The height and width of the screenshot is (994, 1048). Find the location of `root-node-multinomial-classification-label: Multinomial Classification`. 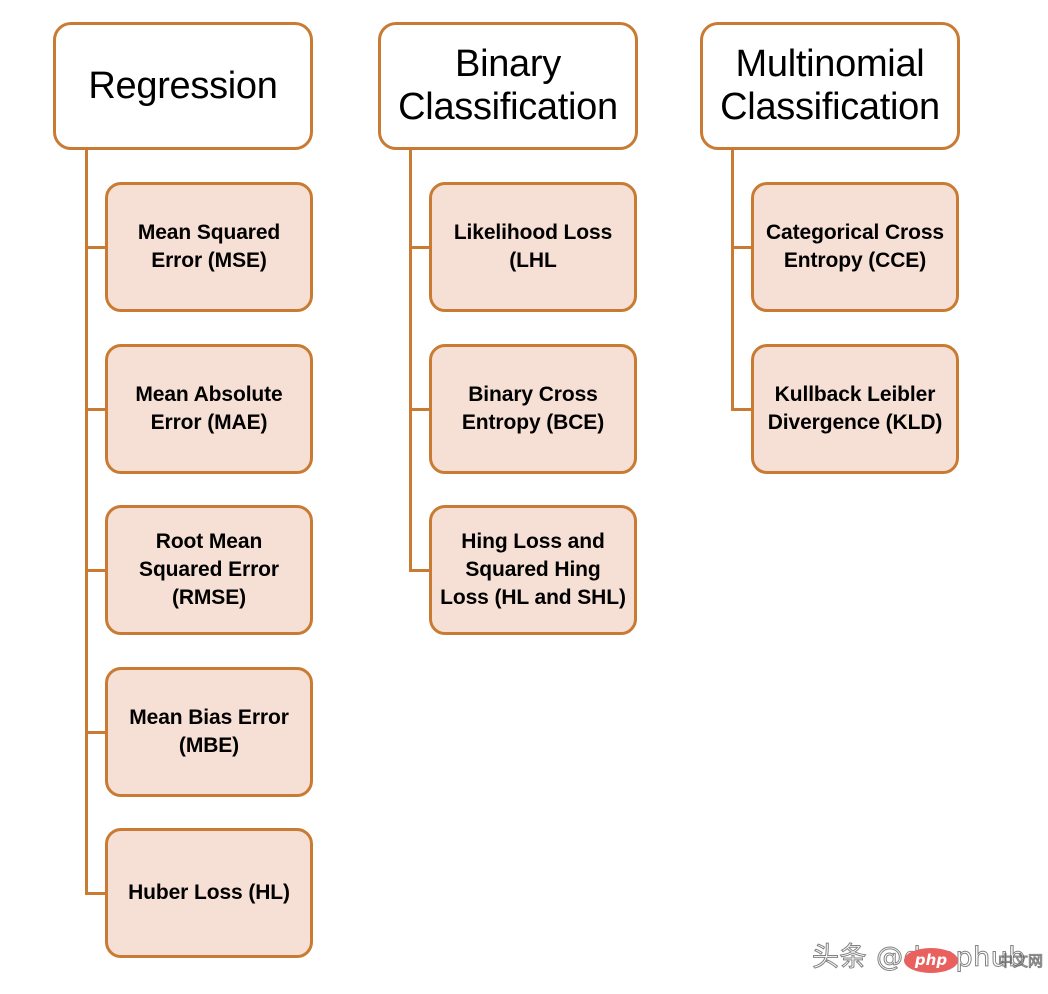

root-node-multinomial-classification-label: Multinomial Classification is located at coordinates (830, 85).